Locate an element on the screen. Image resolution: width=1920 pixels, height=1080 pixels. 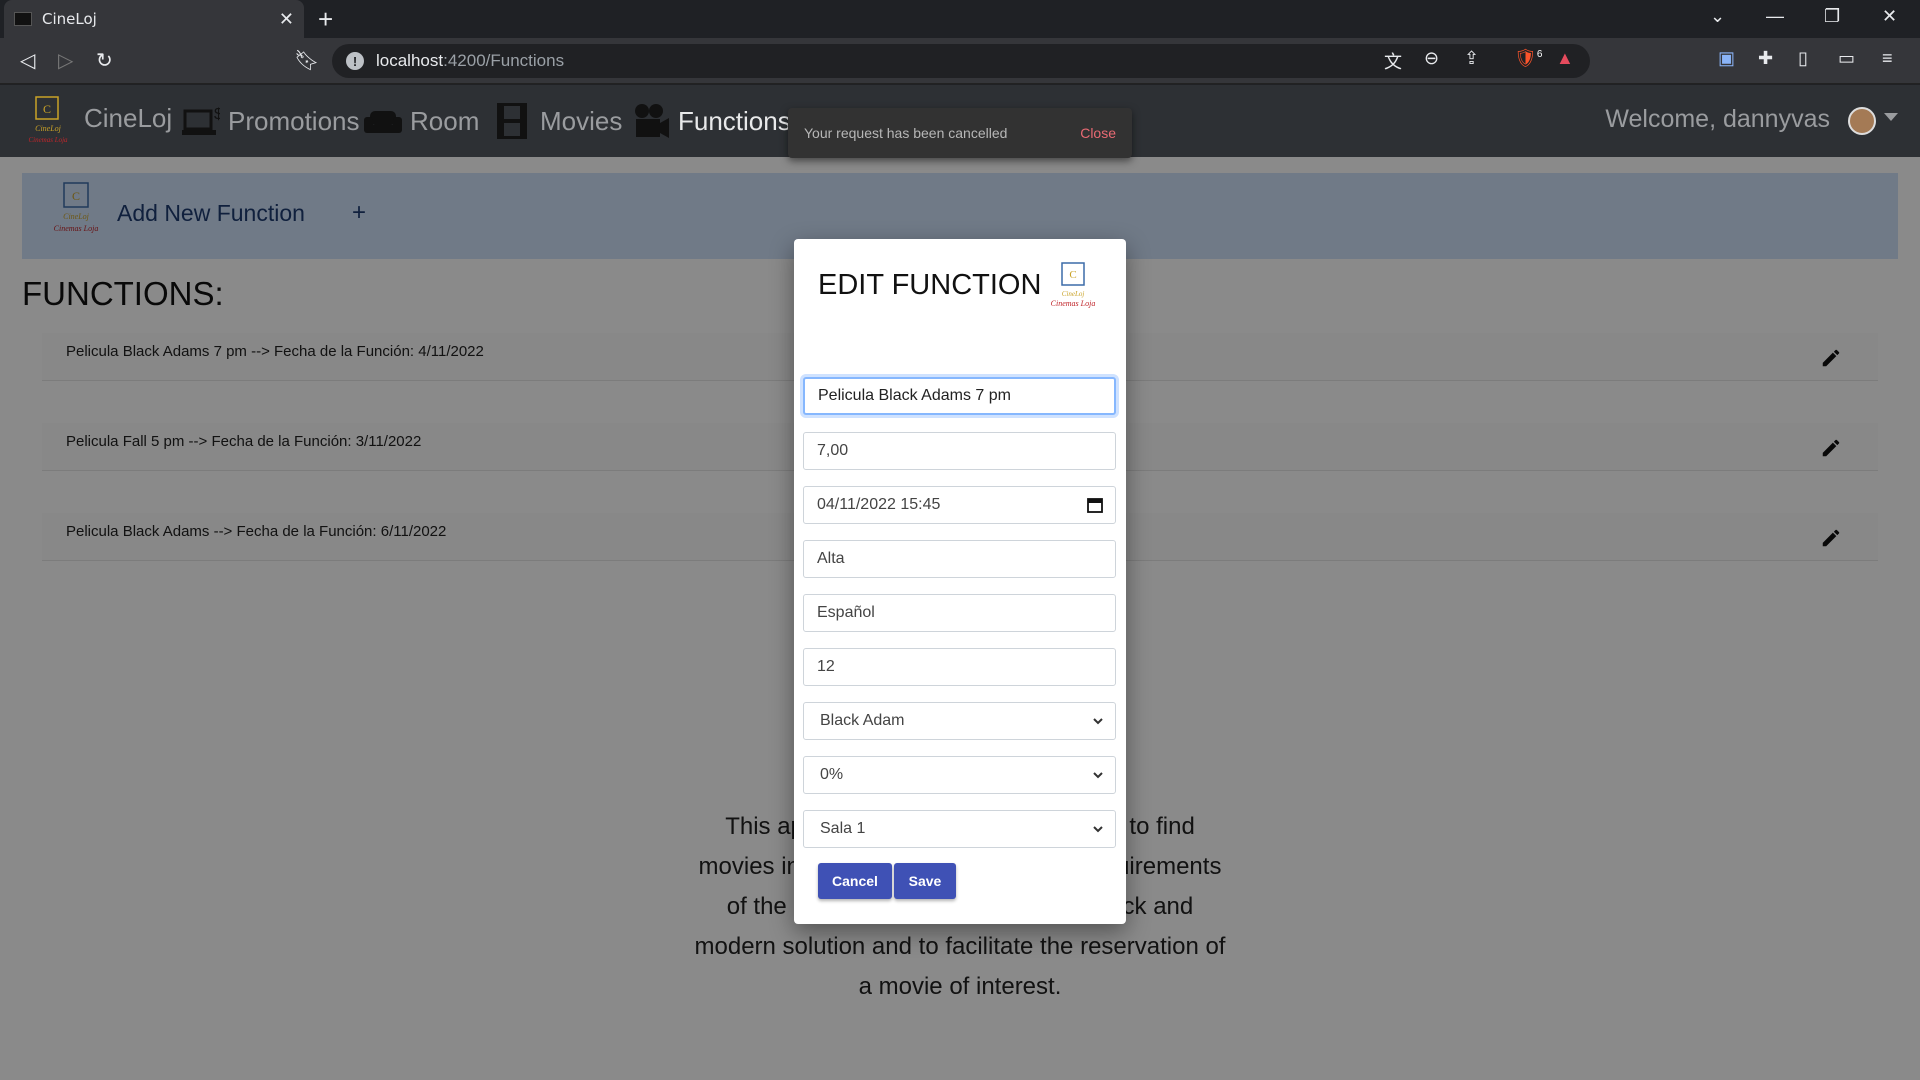
wallet-icon: ▭ is located at coordinates (1846, 58).